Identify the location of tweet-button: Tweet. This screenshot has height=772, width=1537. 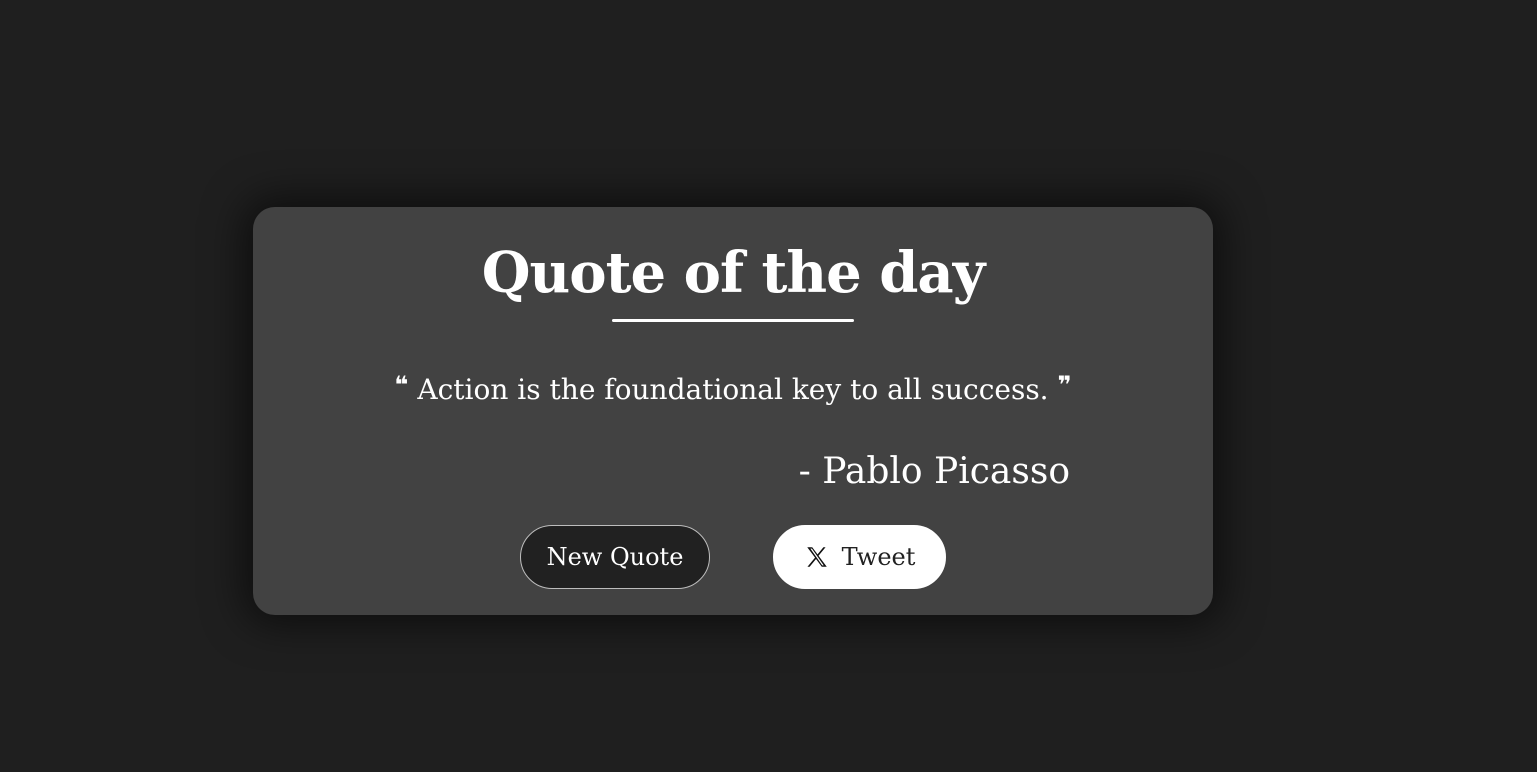
(859, 557).